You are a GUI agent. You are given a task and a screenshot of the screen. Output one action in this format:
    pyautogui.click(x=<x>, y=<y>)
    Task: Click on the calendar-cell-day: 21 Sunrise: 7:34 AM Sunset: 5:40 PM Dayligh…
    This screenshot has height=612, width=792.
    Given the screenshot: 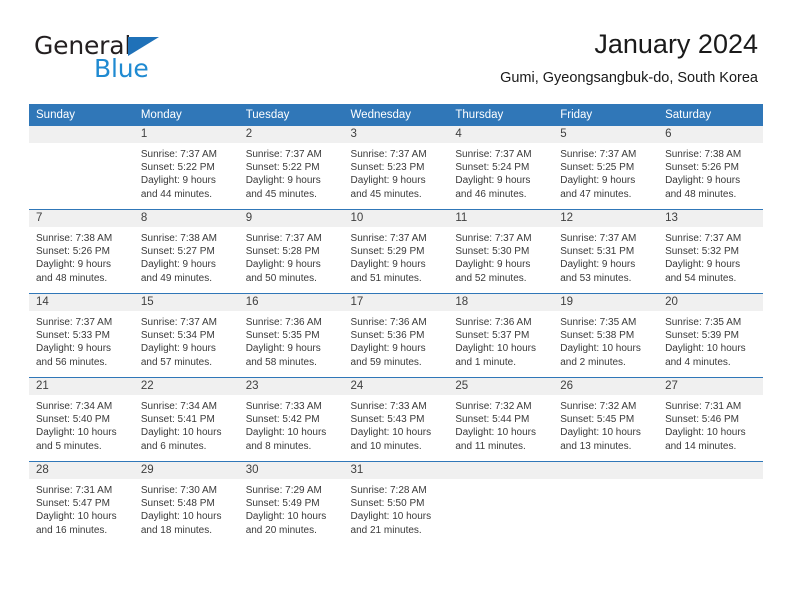 What is the action you would take?
    pyautogui.click(x=81, y=419)
    